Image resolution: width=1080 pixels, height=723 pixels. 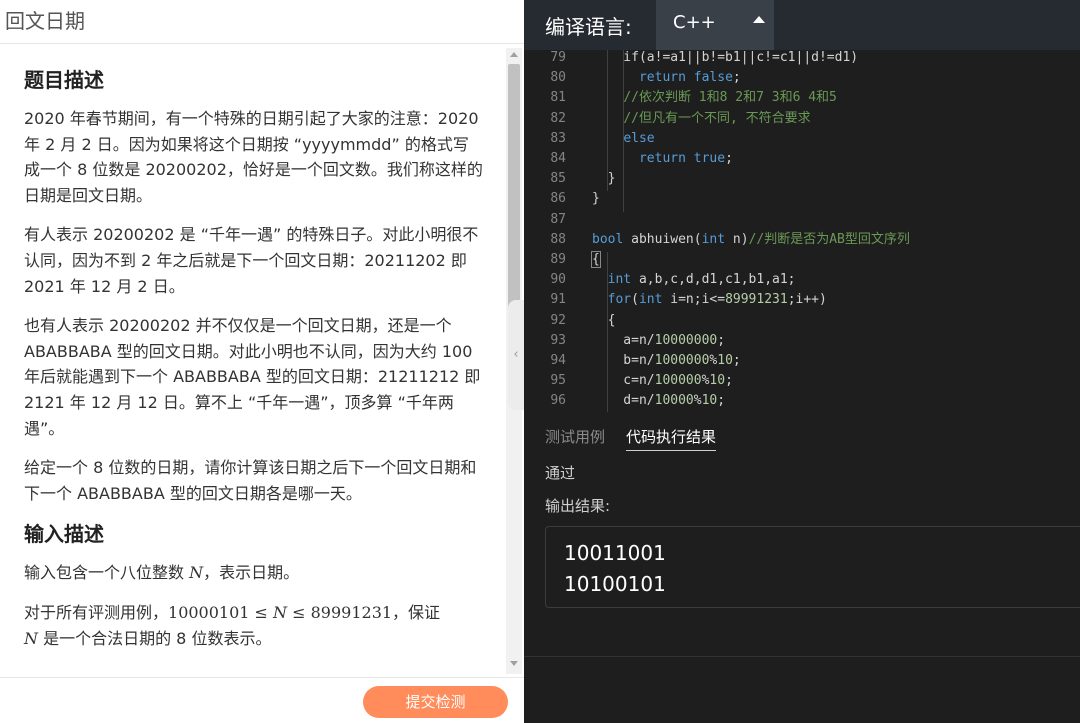 I want to click on tab-execution-result: 代码执行结果, so click(x=671, y=438).